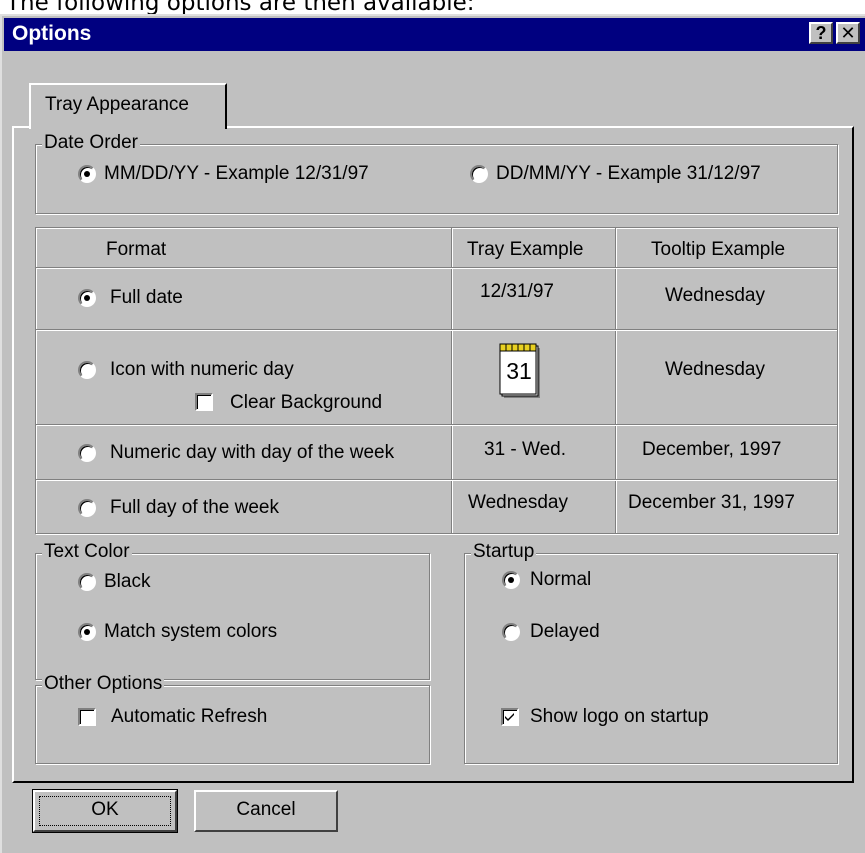  What do you see at coordinates (232, 610) in the screenshot?
I see `text-color-group: Text Color` at bounding box center [232, 610].